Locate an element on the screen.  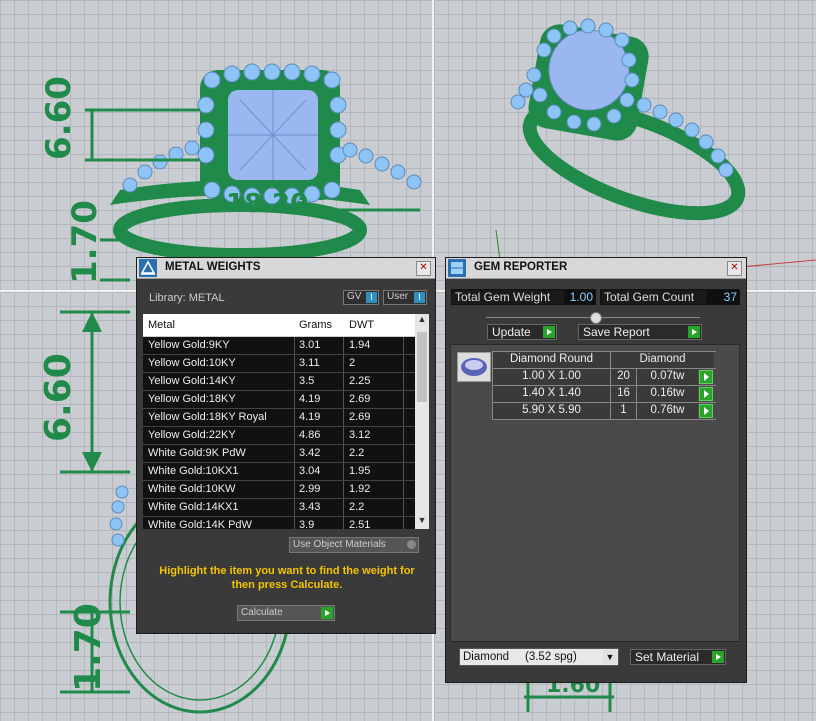
gem-col-material: Diamond is located at coordinates (662, 360).